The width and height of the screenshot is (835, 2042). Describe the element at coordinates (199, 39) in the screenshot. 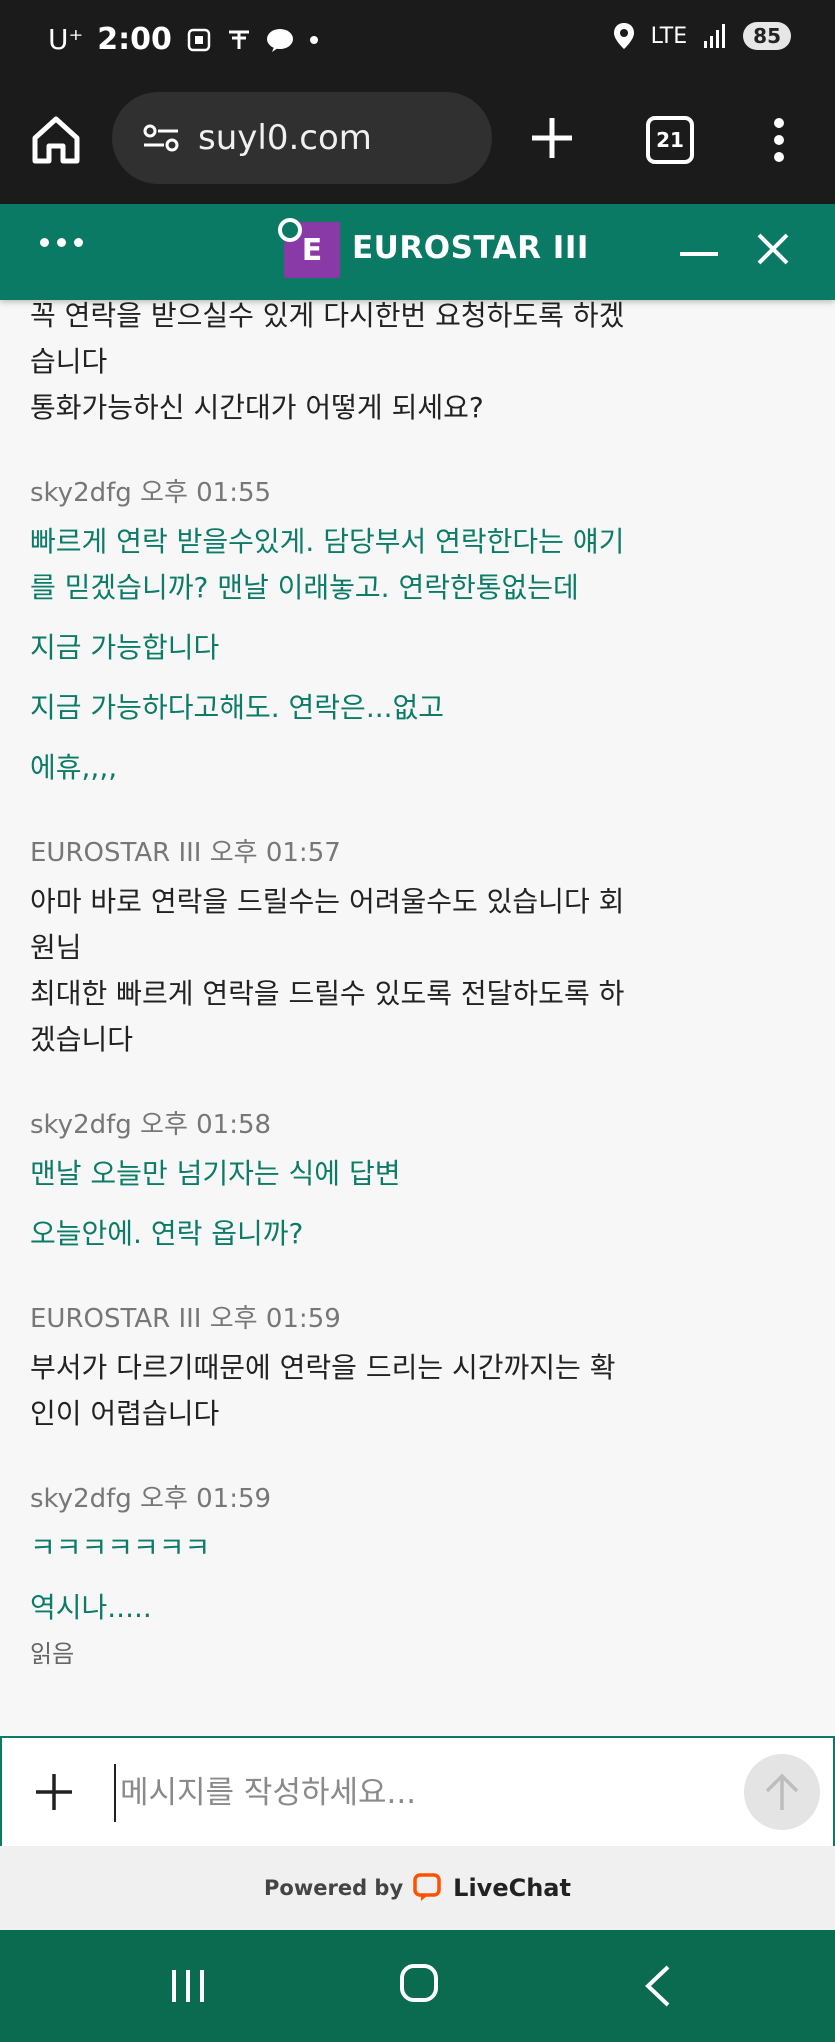

I see `screenshot-icon` at that location.